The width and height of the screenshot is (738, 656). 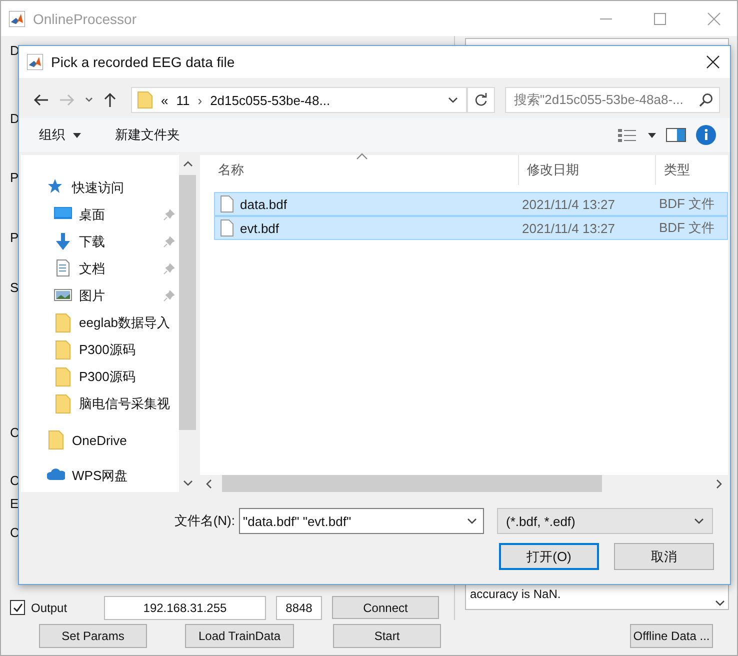 I want to click on help-icon, so click(x=706, y=135).